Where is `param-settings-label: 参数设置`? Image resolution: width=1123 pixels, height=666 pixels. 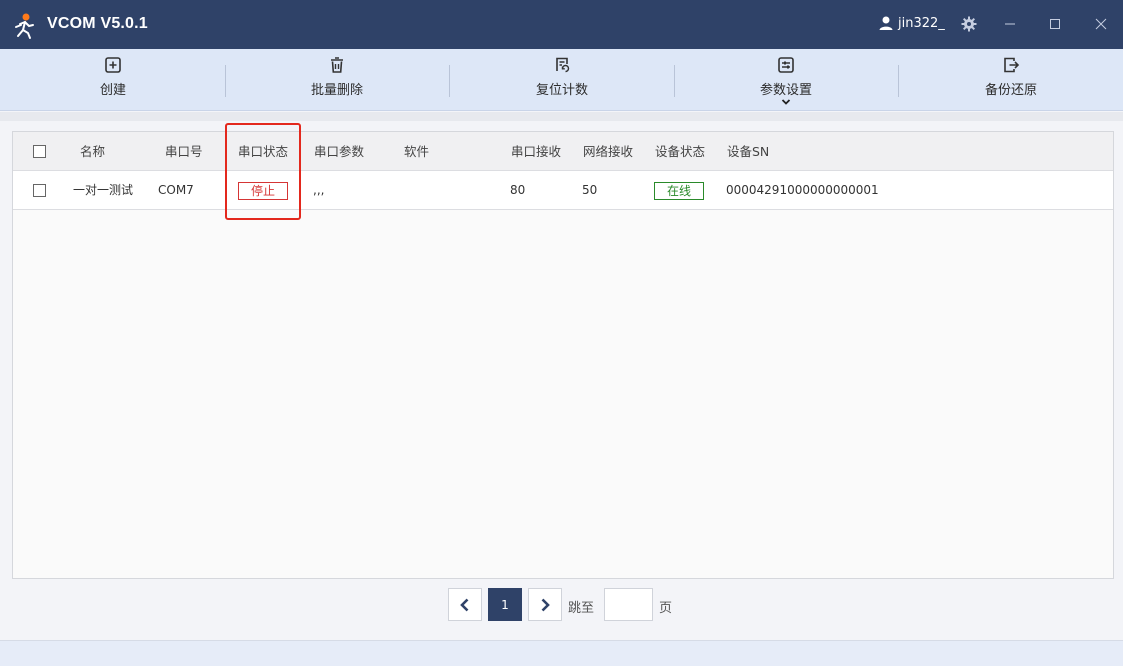
param-settings-label: 参数设置 is located at coordinates (785, 90).